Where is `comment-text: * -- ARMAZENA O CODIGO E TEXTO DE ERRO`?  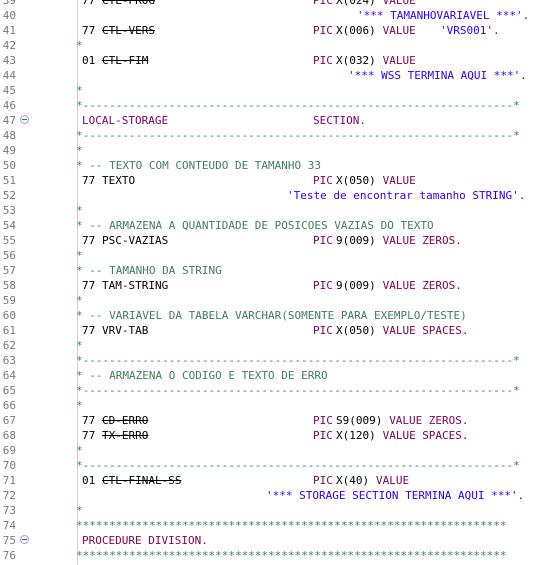 comment-text: * -- ARMAZENA O CODIGO E TEXTO DE ERRO is located at coordinates (202, 375).